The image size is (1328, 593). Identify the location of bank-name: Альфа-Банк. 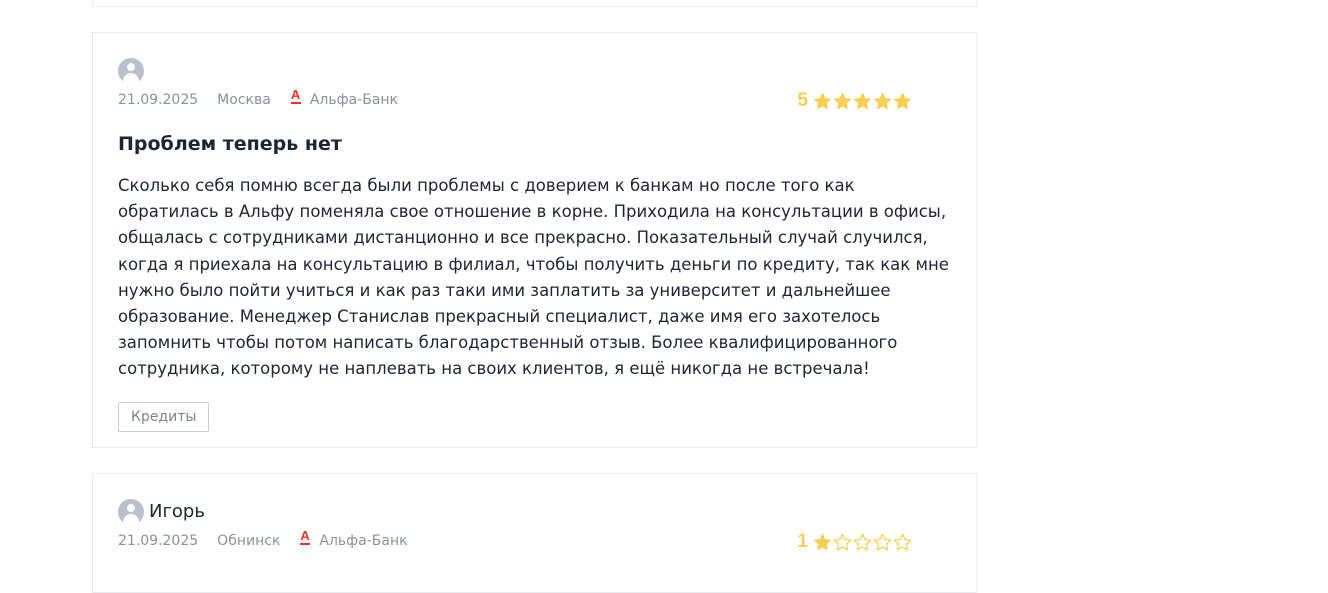
(353, 100).